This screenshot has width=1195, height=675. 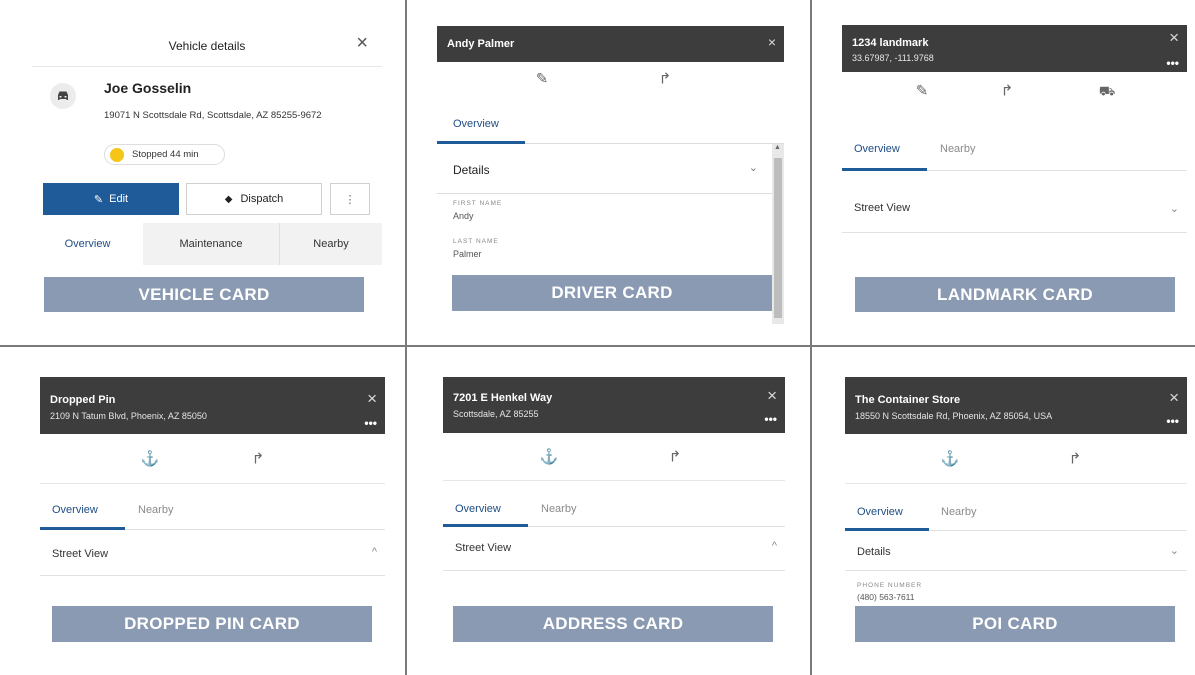 What do you see at coordinates (1015, 624) in the screenshot?
I see `poi-card-banner: POI CARD` at bounding box center [1015, 624].